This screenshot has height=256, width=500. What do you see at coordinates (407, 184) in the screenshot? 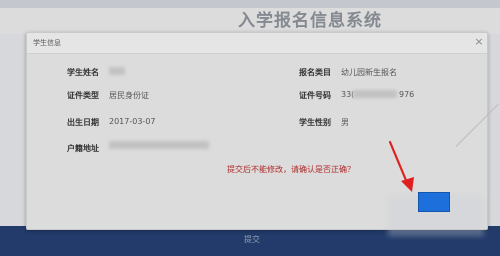
I see `arrow-head` at bounding box center [407, 184].